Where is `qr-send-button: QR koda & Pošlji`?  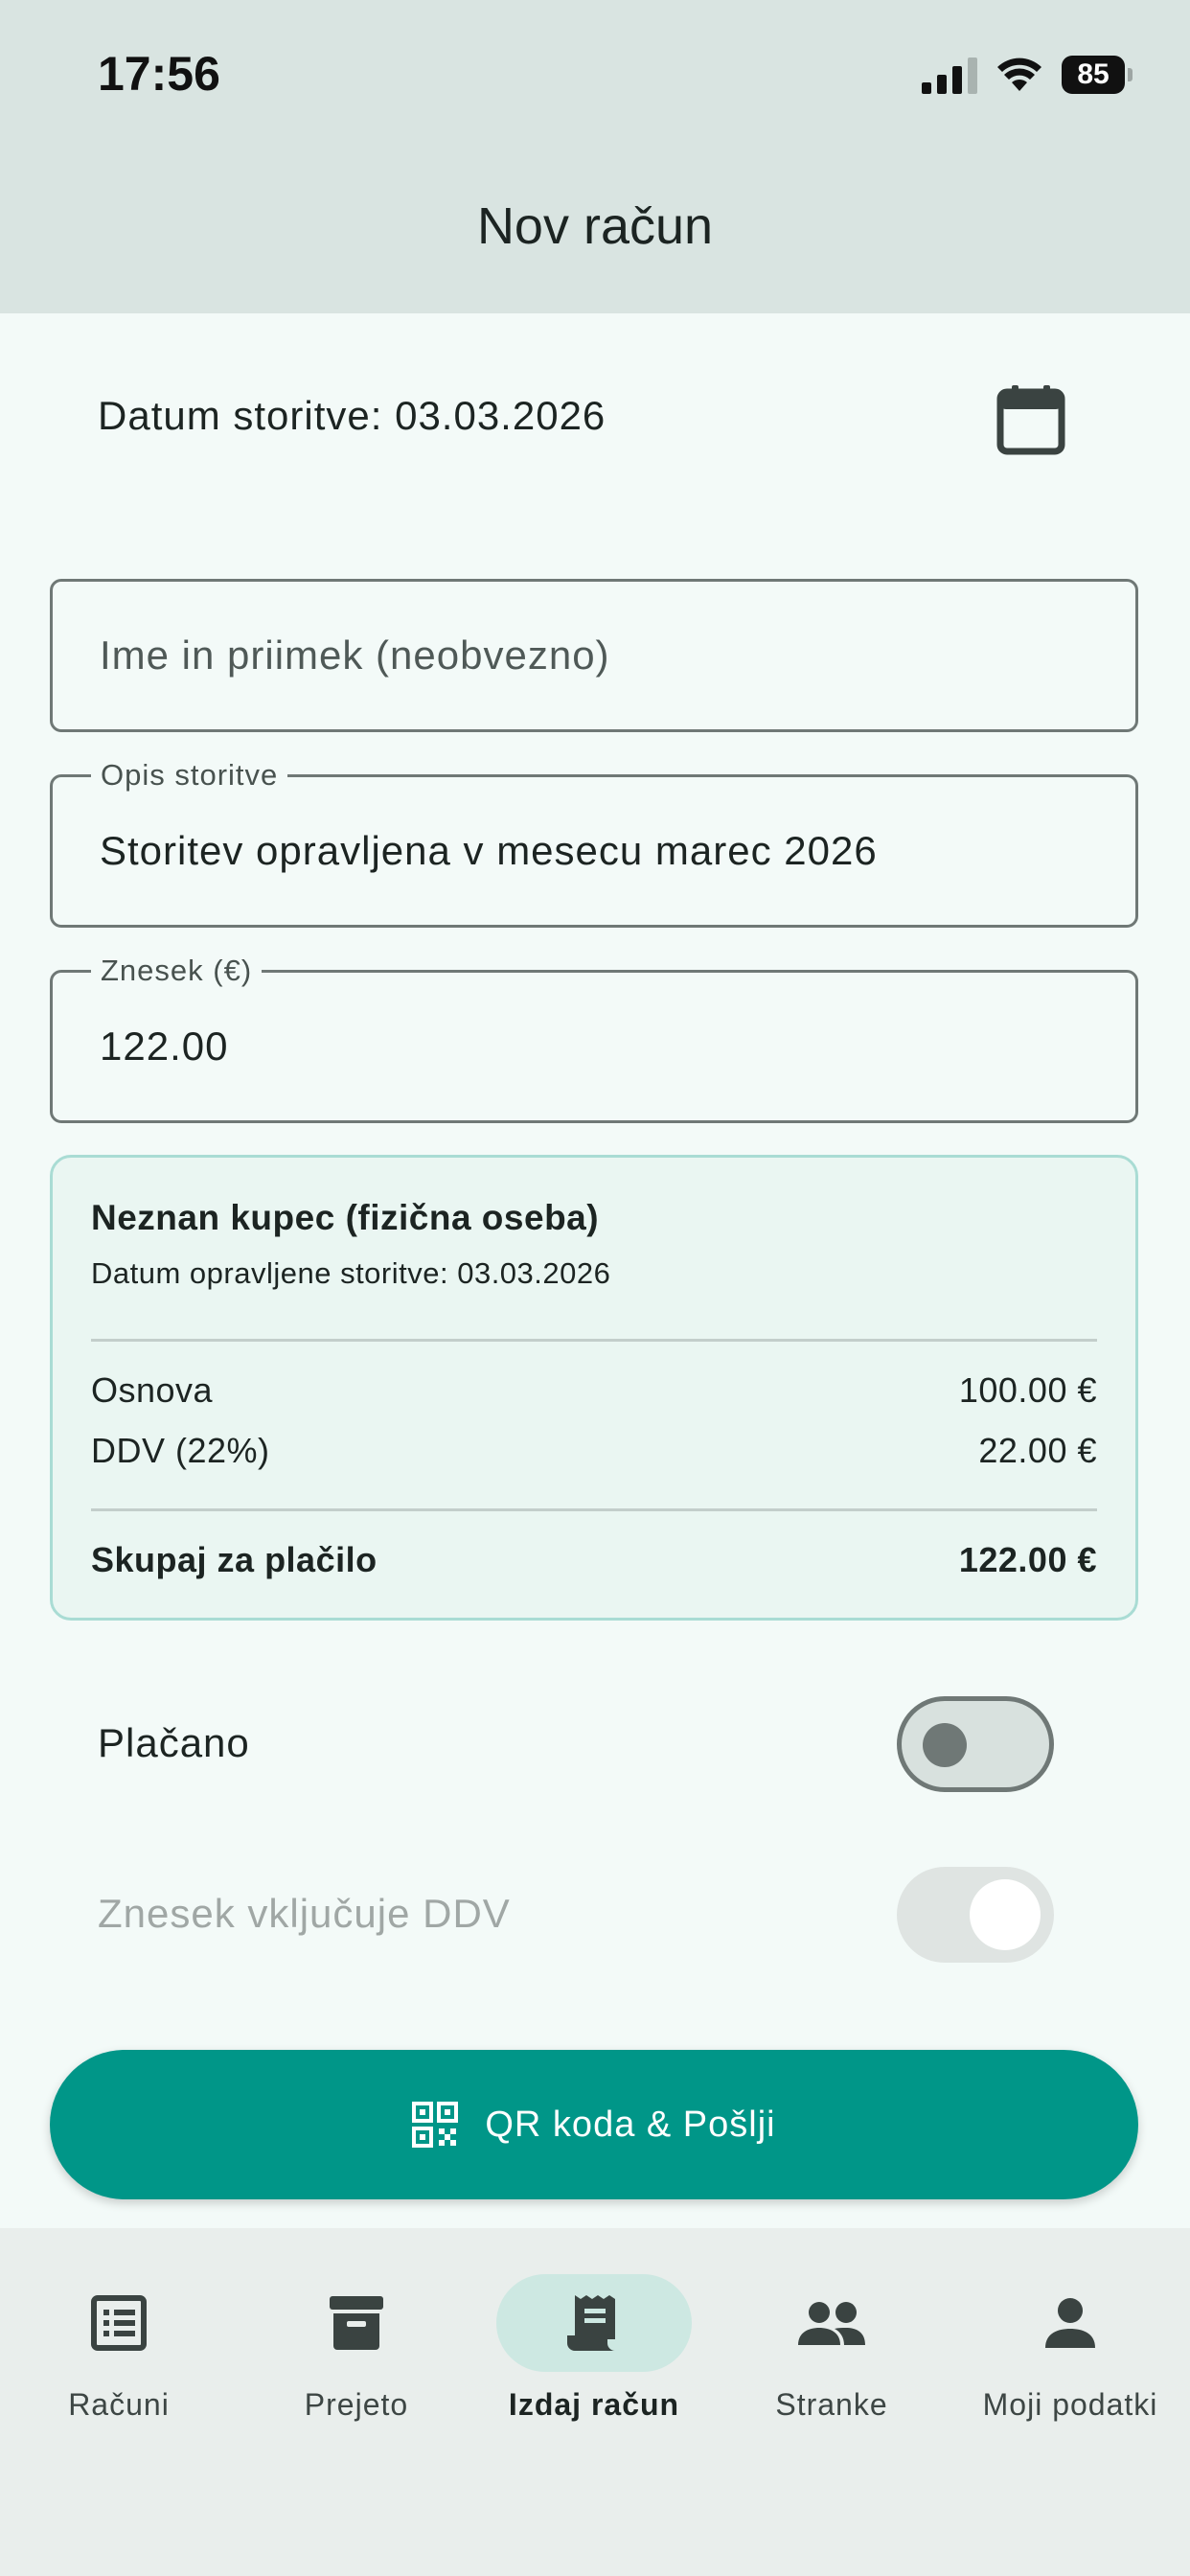
qr-send-button: QR koda & Pošlji is located at coordinates (594, 2124).